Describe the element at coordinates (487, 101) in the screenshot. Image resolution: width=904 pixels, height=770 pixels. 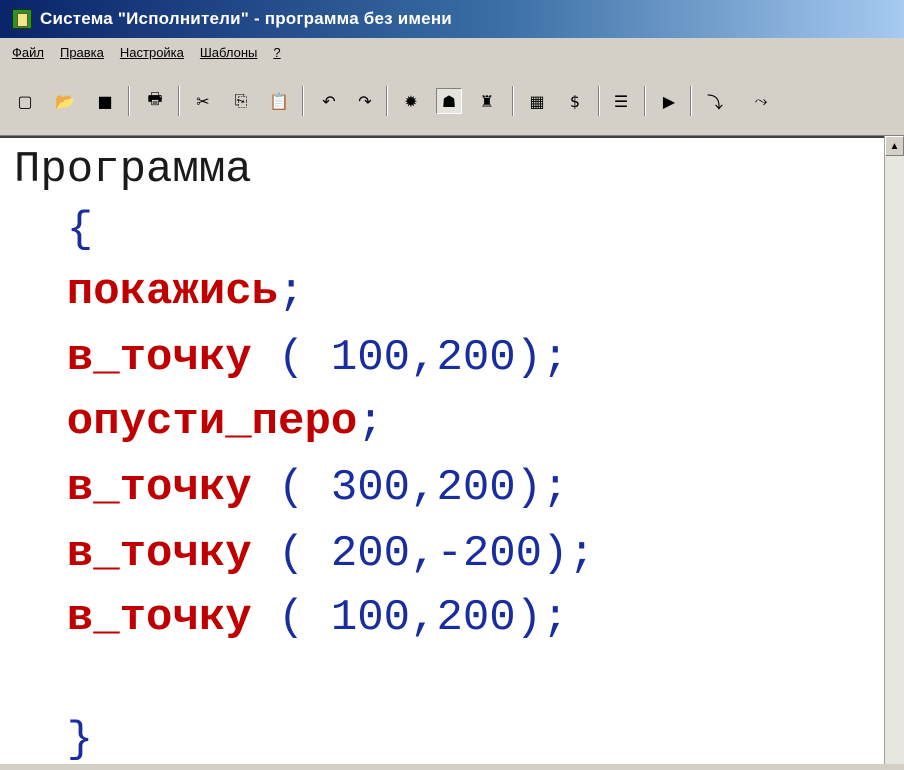
I see `robot-icon: ♜` at that location.